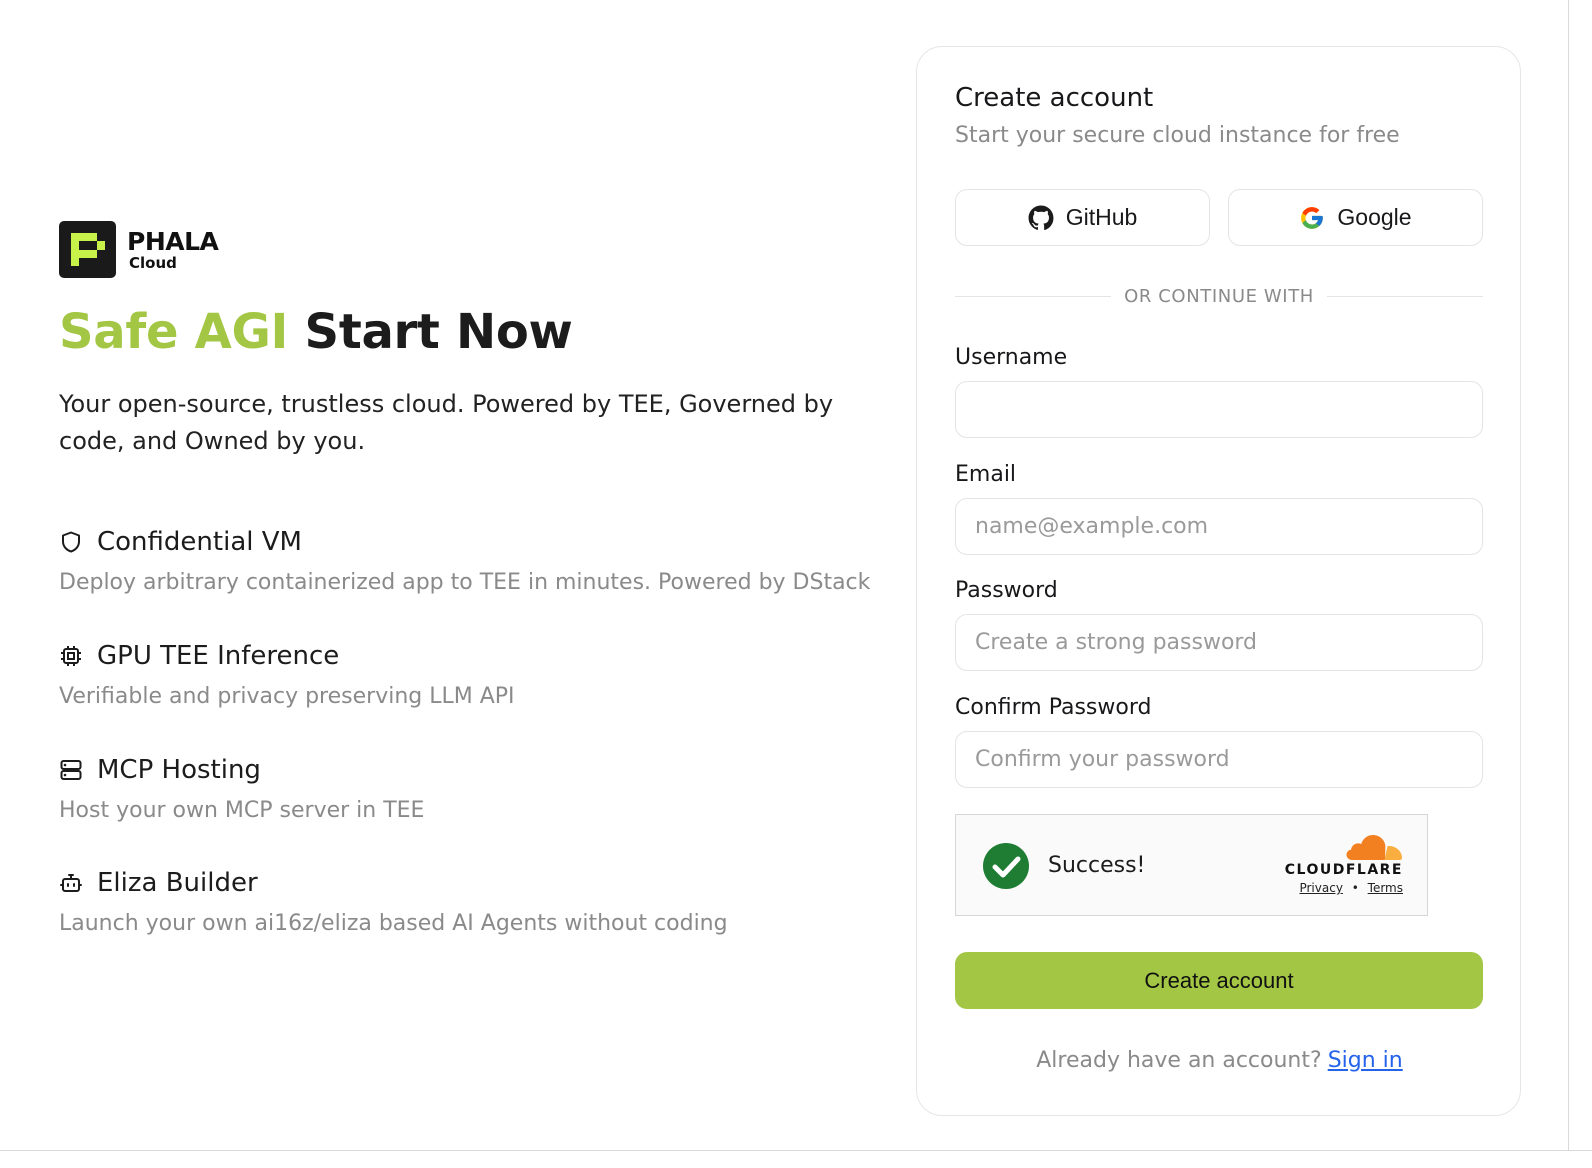 The image size is (1592, 1168). What do you see at coordinates (177, 883) in the screenshot?
I see `feature-title: Eliza Builder` at bounding box center [177, 883].